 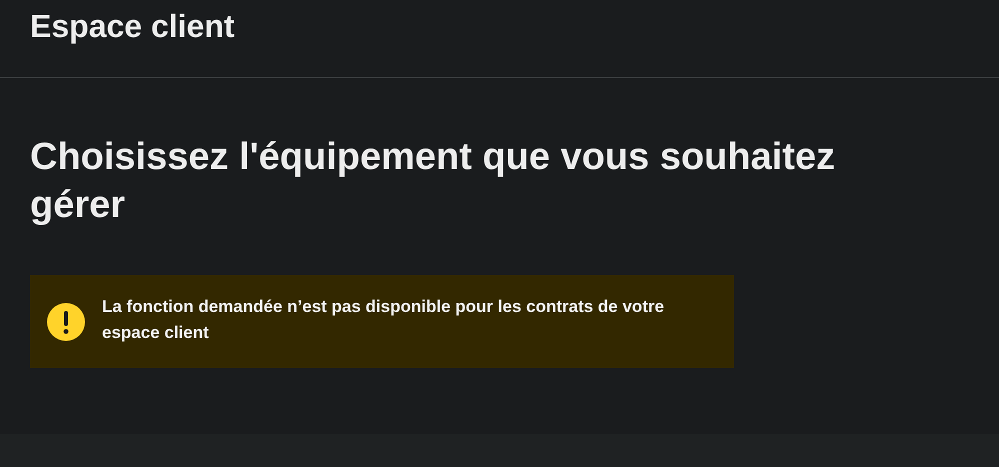 I want to click on warning-icon, so click(x=66, y=321).